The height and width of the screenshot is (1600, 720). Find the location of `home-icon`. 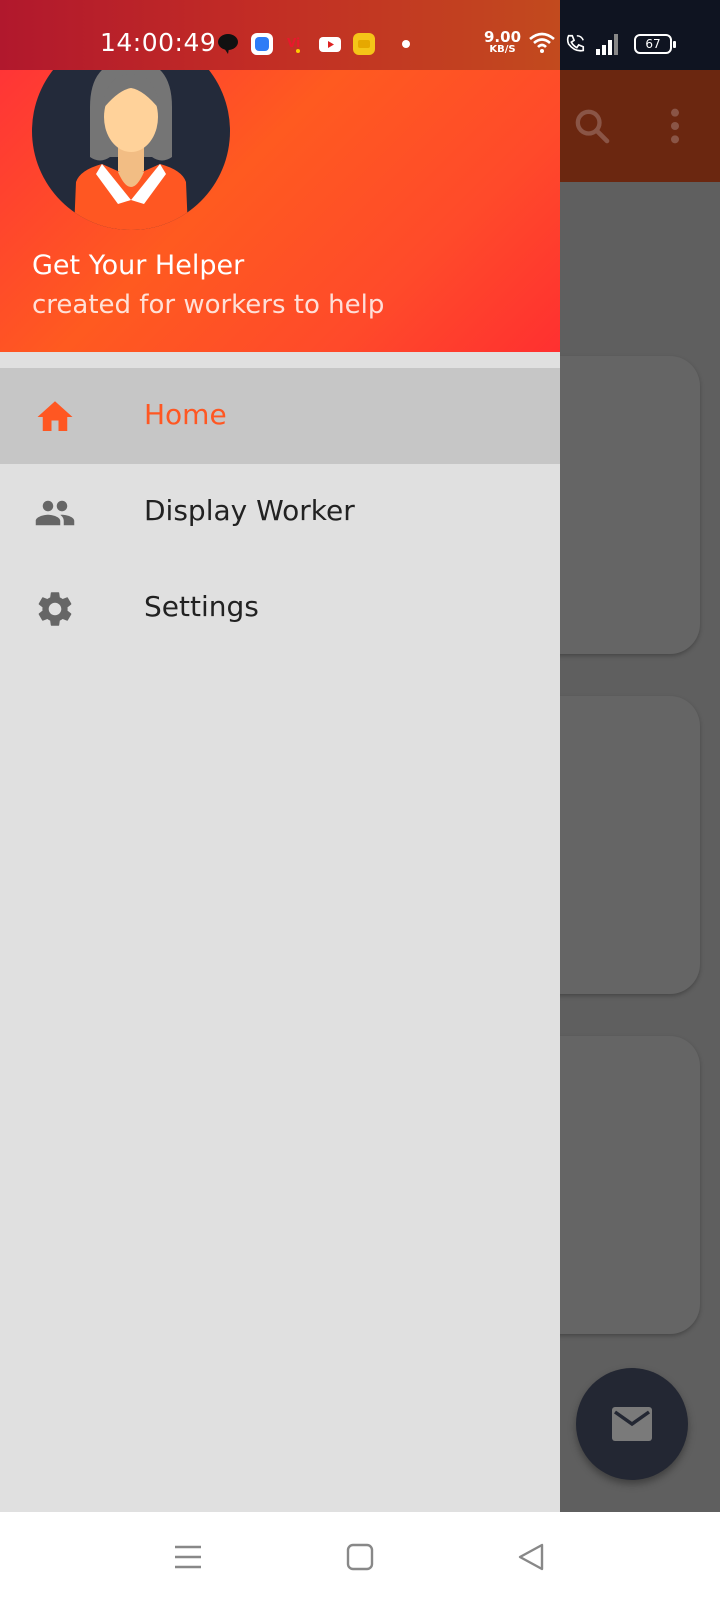

home-icon is located at coordinates (55, 416).